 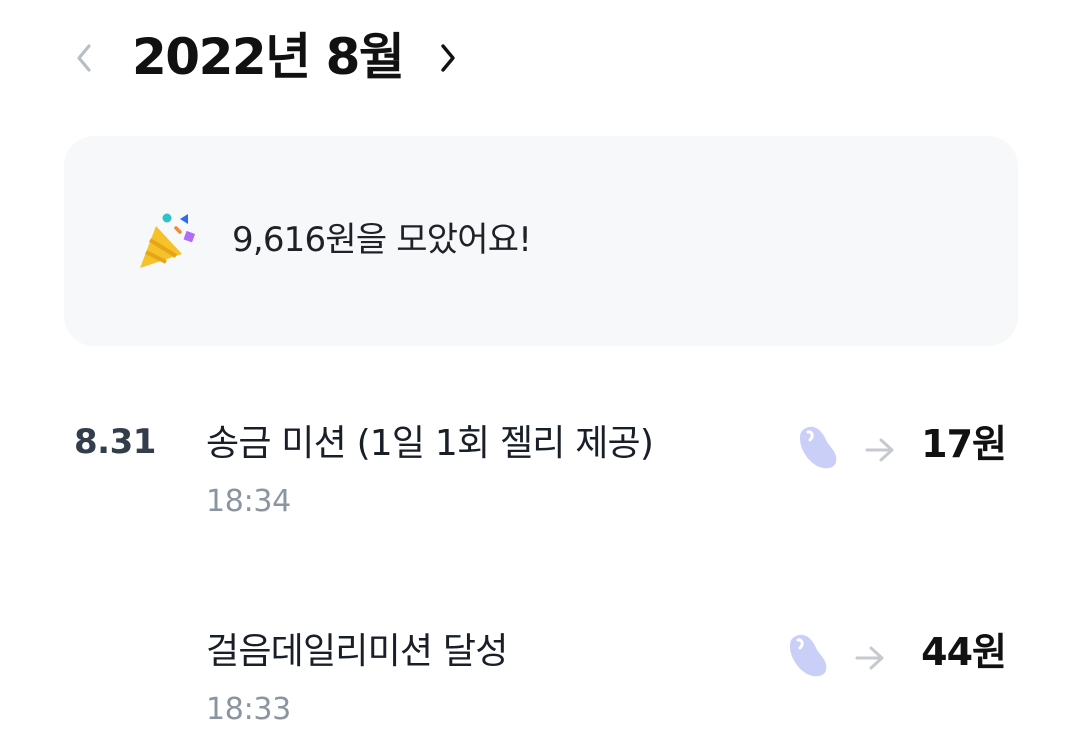 What do you see at coordinates (248, 501) in the screenshot?
I see `transaction-time: 18:34` at bounding box center [248, 501].